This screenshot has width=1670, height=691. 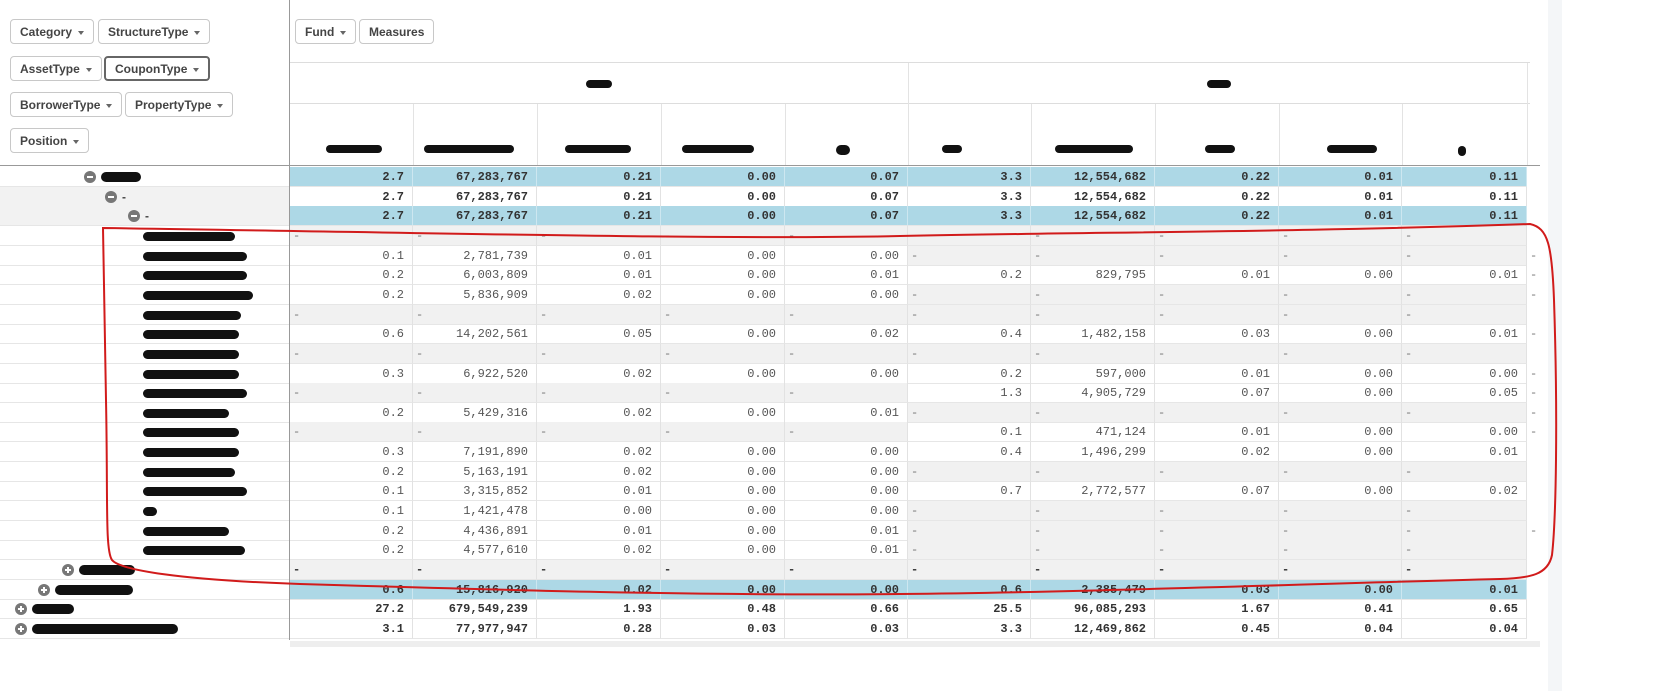 I want to click on chip-label: StructureType, so click(x=148, y=32).